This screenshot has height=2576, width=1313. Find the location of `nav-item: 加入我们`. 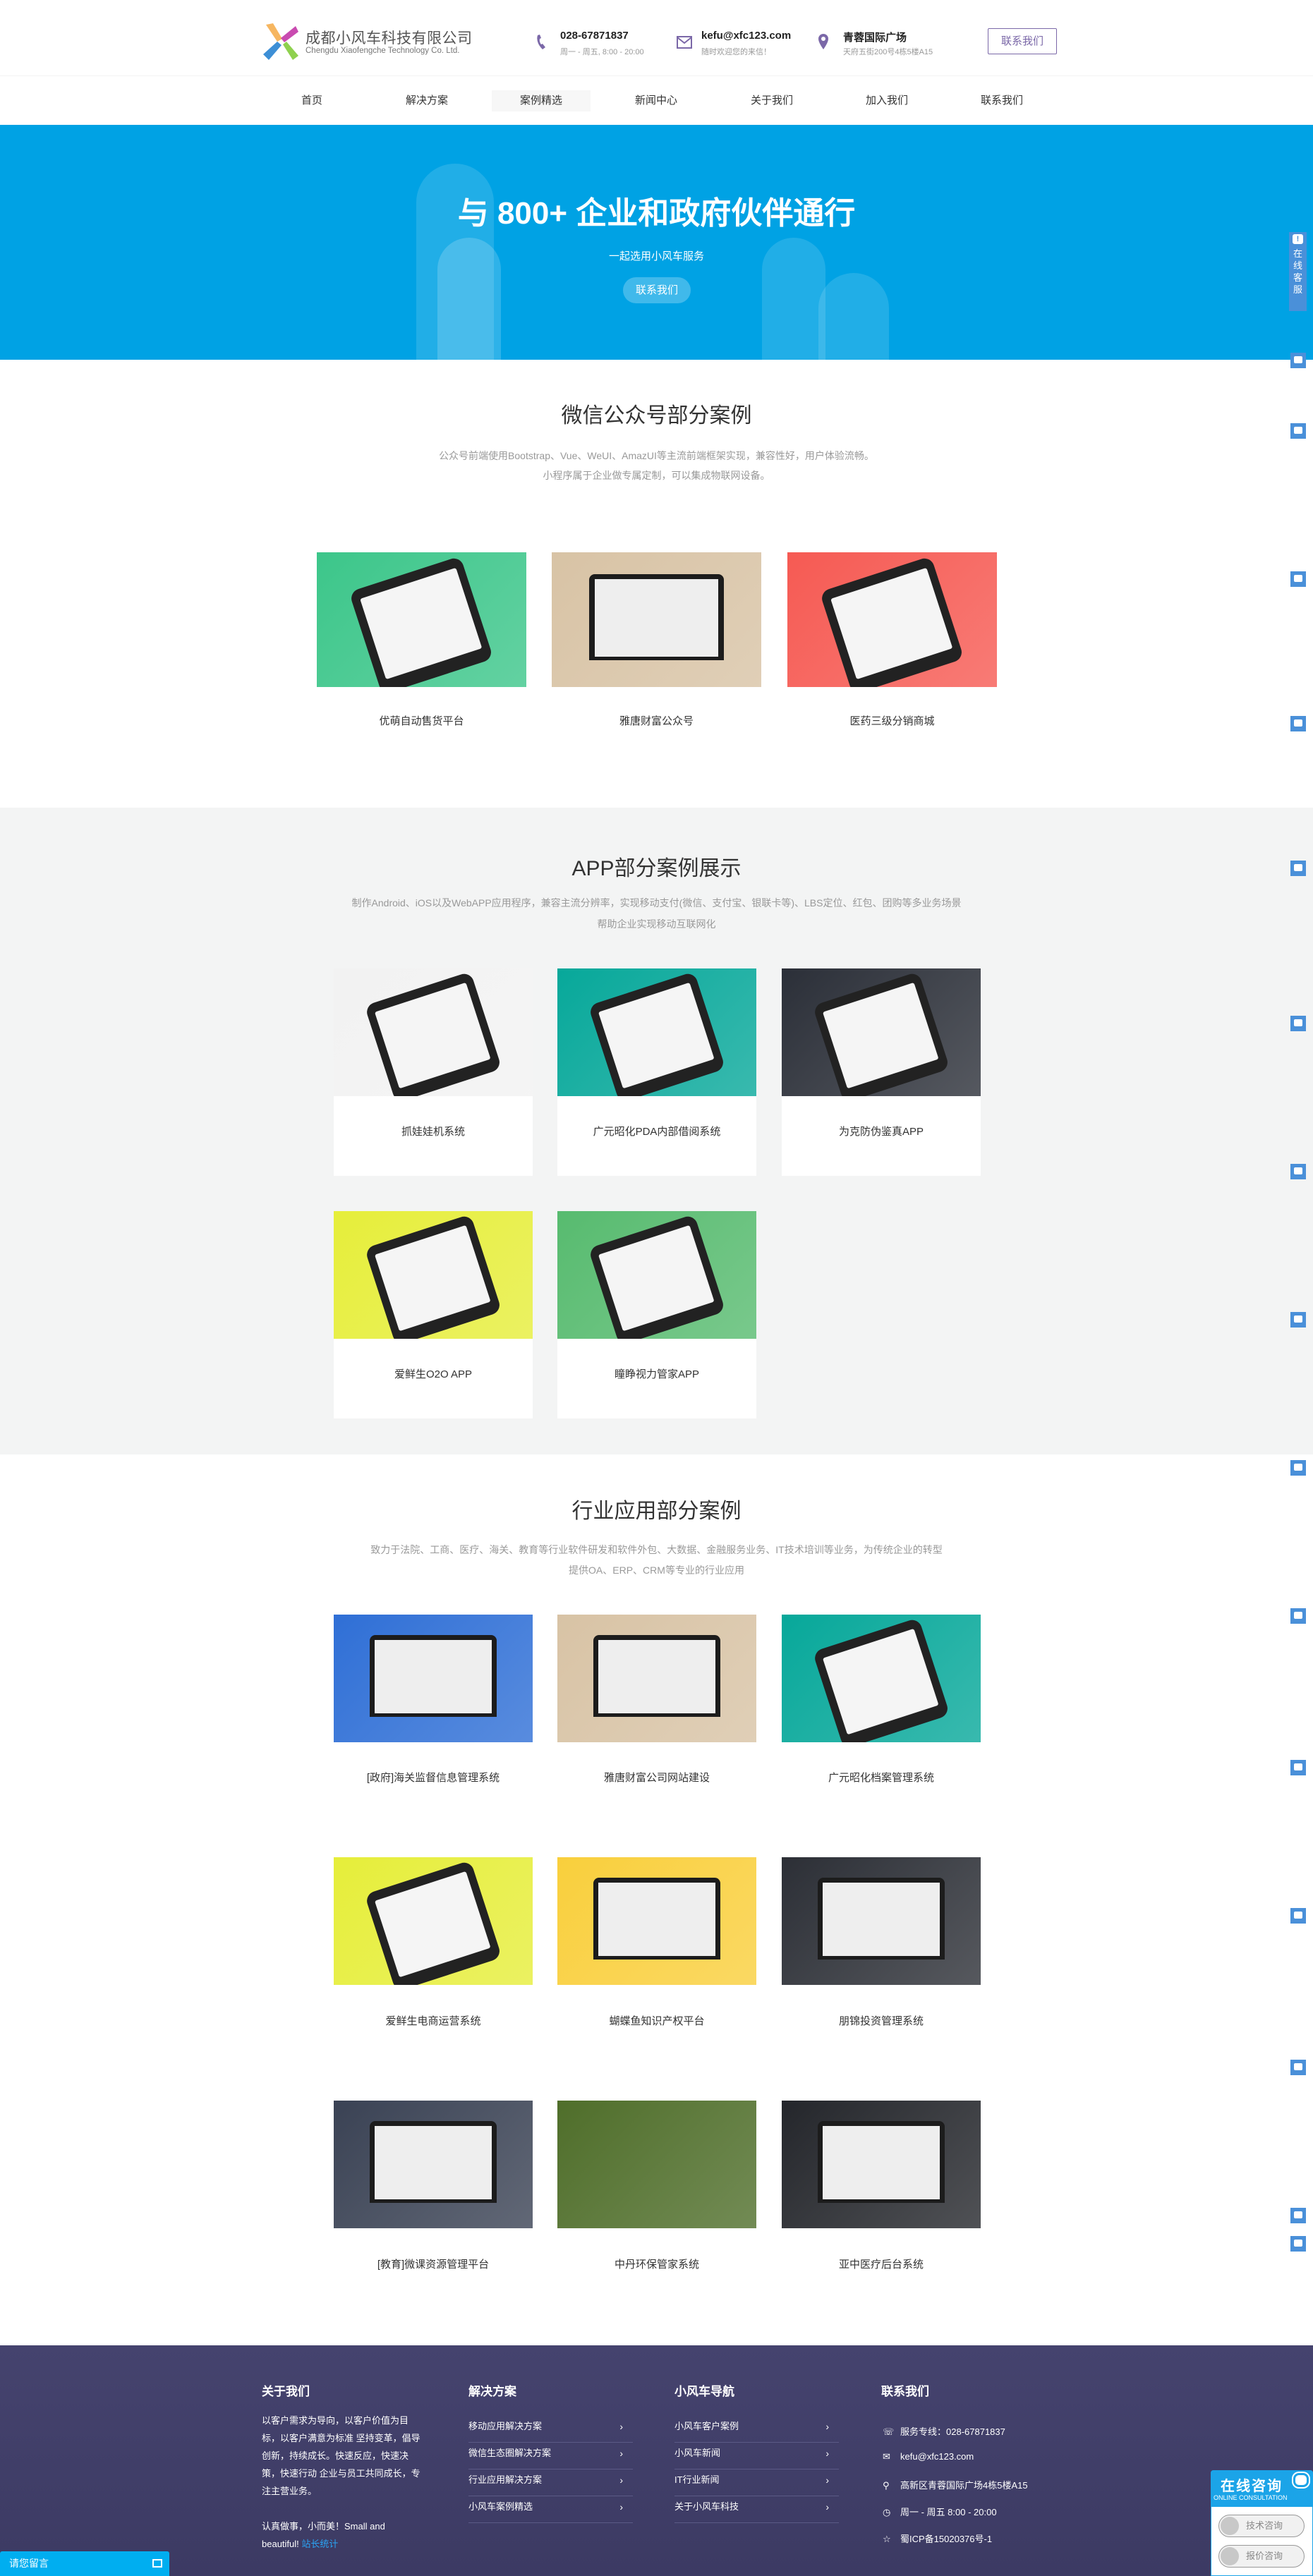

nav-item: 加入我们 is located at coordinates (886, 100).